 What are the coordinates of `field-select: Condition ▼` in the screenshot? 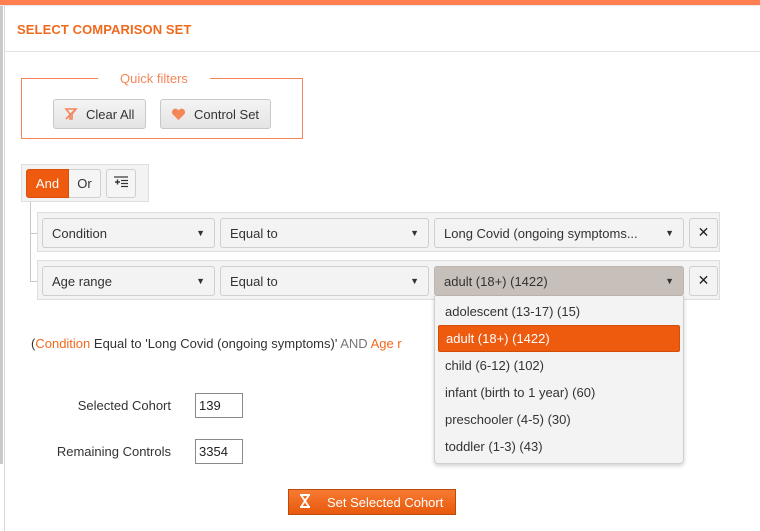 It's located at (128, 233).